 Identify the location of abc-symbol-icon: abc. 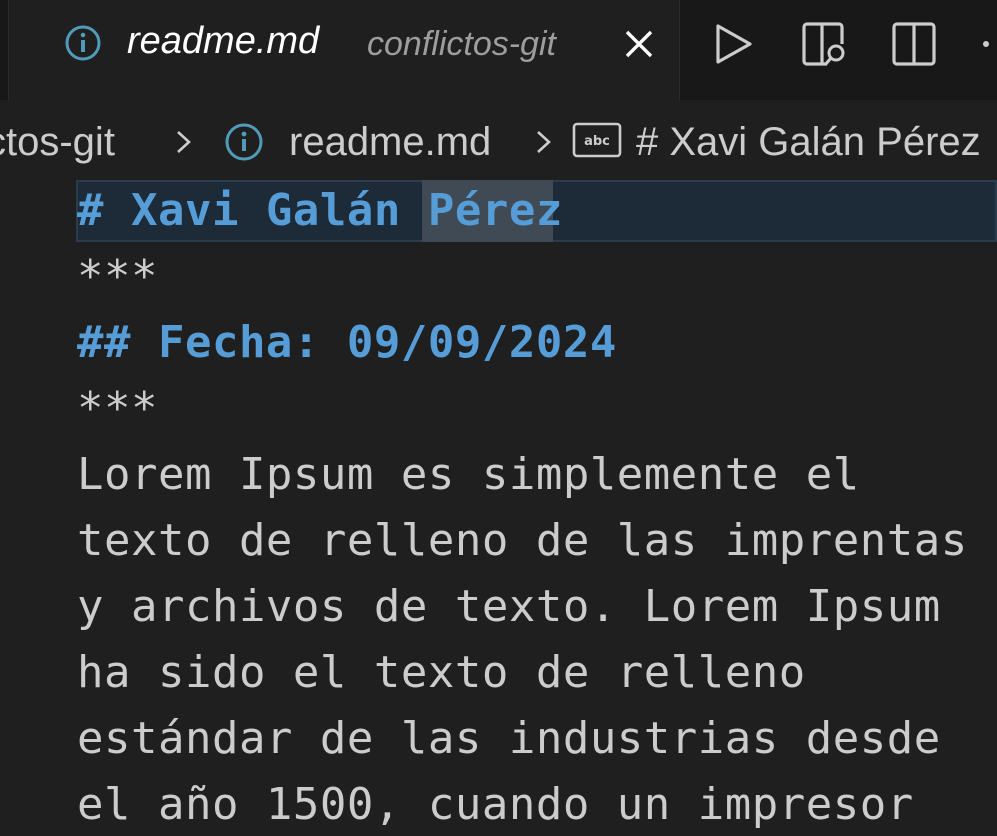
(597, 140).